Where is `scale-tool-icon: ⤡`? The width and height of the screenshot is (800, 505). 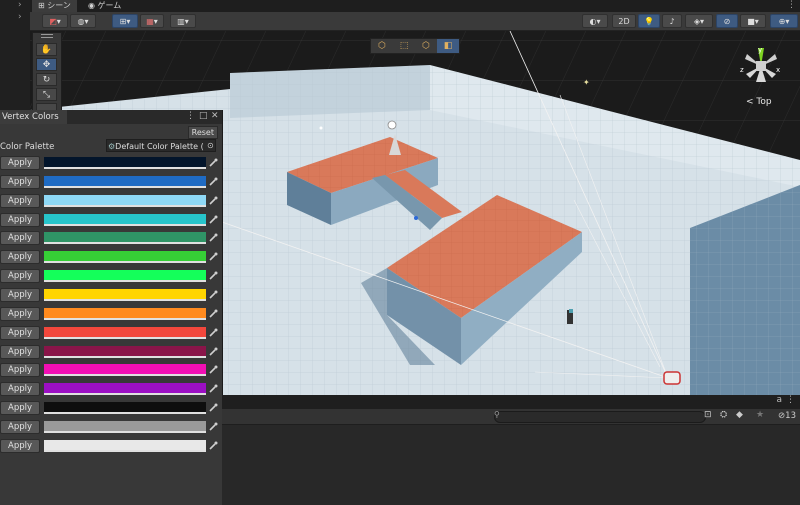 scale-tool-icon: ⤡ is located at coordinates (46, 94).